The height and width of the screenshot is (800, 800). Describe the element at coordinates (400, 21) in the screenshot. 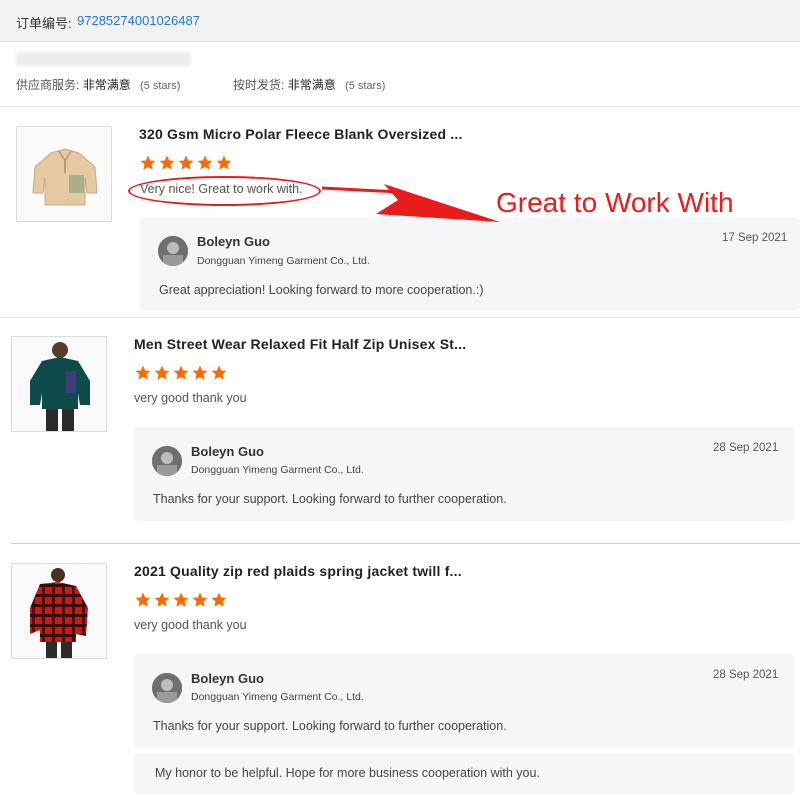

I see `order-header: 订单编号: 97285274001026487` at that location.